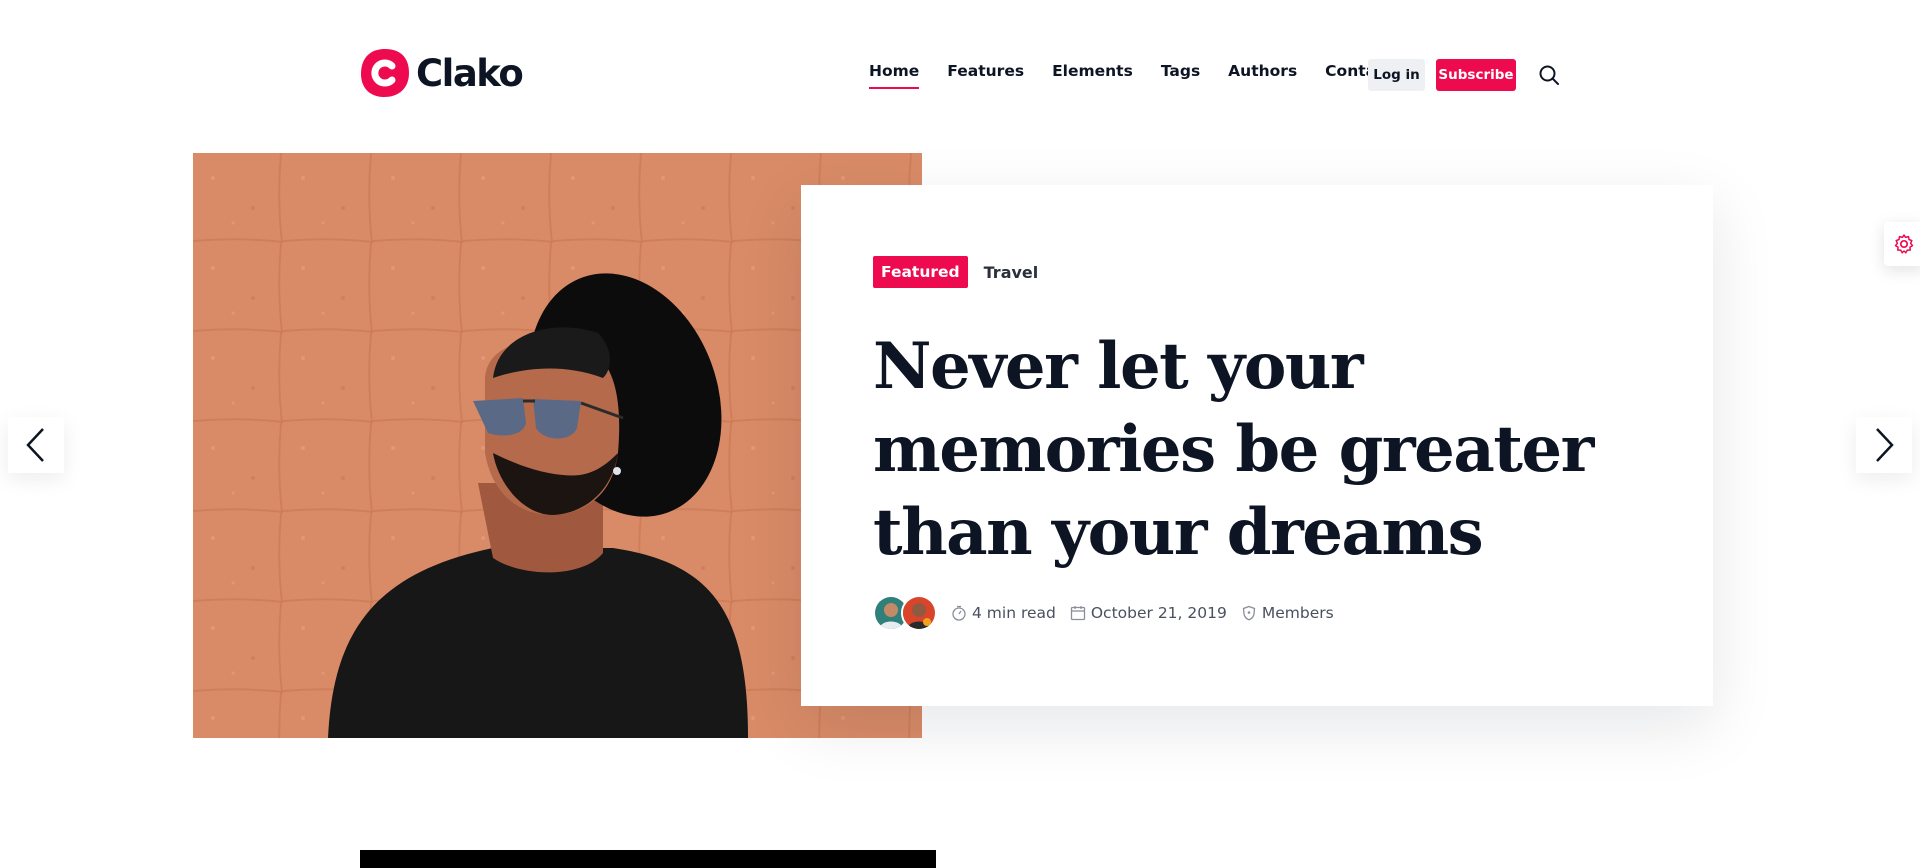 Image resolution: width=1920 pixels, height=868 pixels. I want to click on search-icon, so click(1549, 75).